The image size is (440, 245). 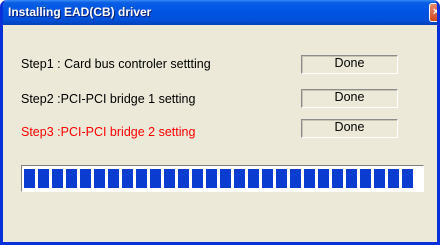 I want to click on step-3-status: Done, so click(x=349, y=128).